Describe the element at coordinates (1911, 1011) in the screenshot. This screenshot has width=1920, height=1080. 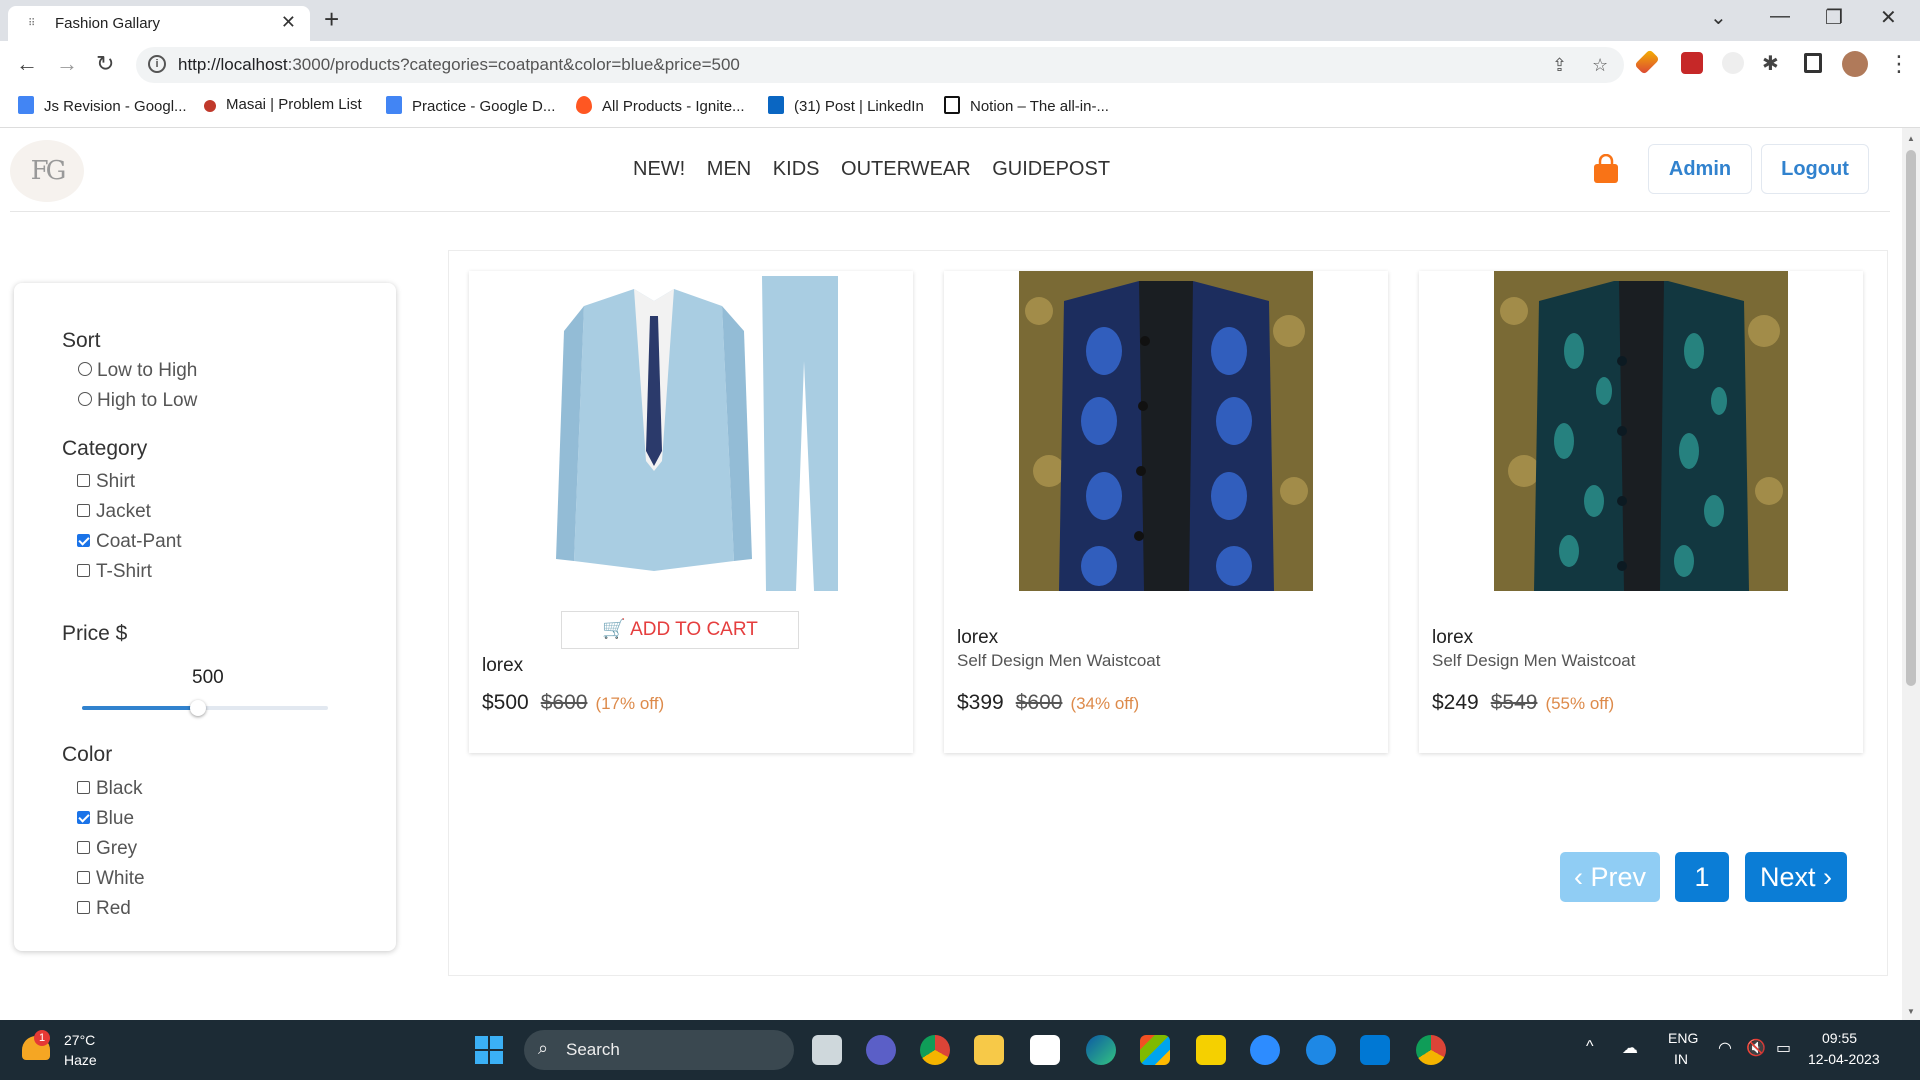
I see `scroll-down-icon: ▼` at that location.